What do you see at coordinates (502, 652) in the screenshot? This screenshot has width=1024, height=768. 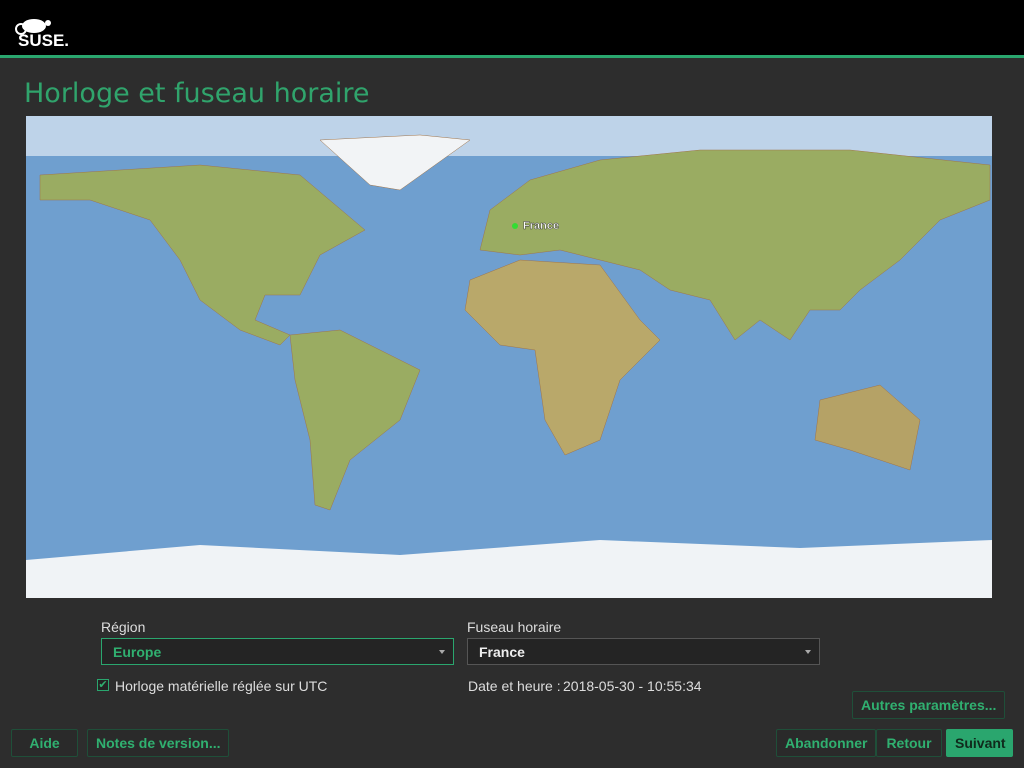 I see `timezone-value: France` at bounding box center [502, 652].